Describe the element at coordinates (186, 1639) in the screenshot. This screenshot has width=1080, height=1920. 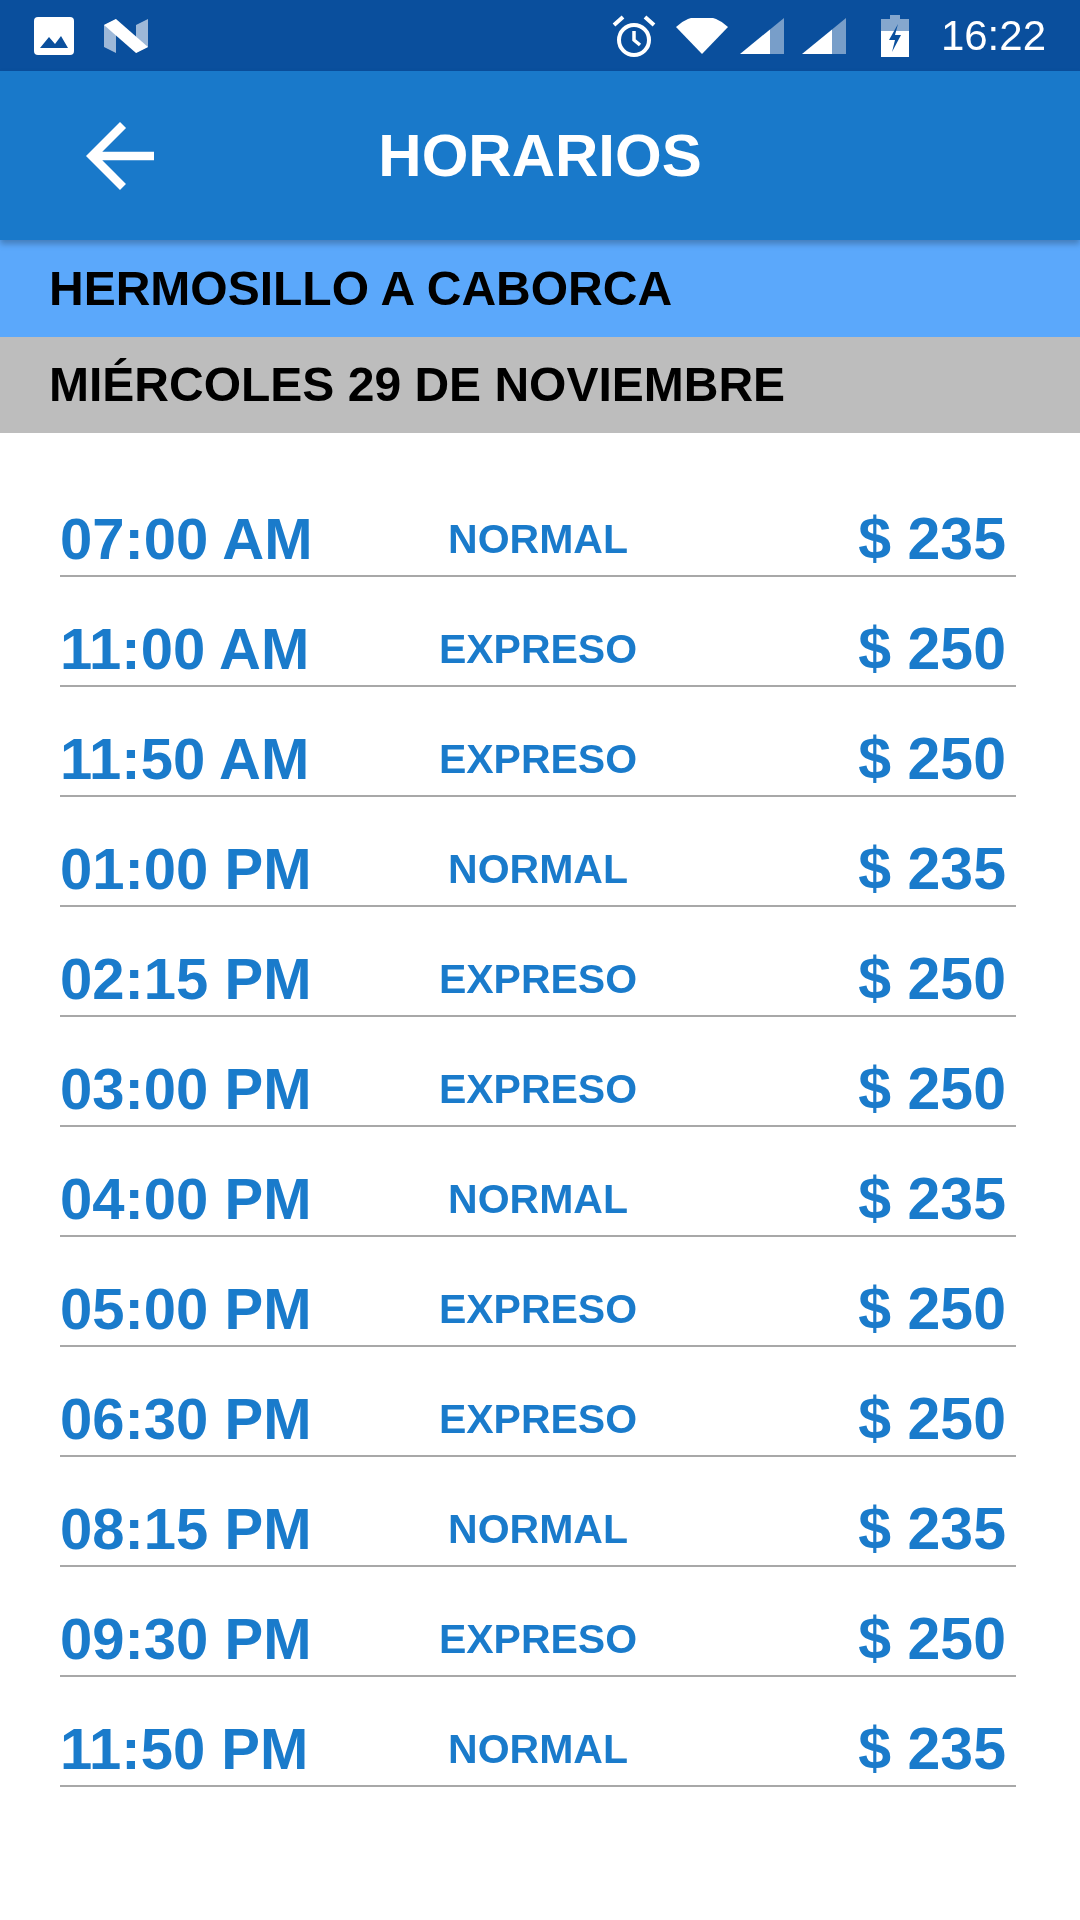
I see `departure-time: 09:30 PM` at that location.